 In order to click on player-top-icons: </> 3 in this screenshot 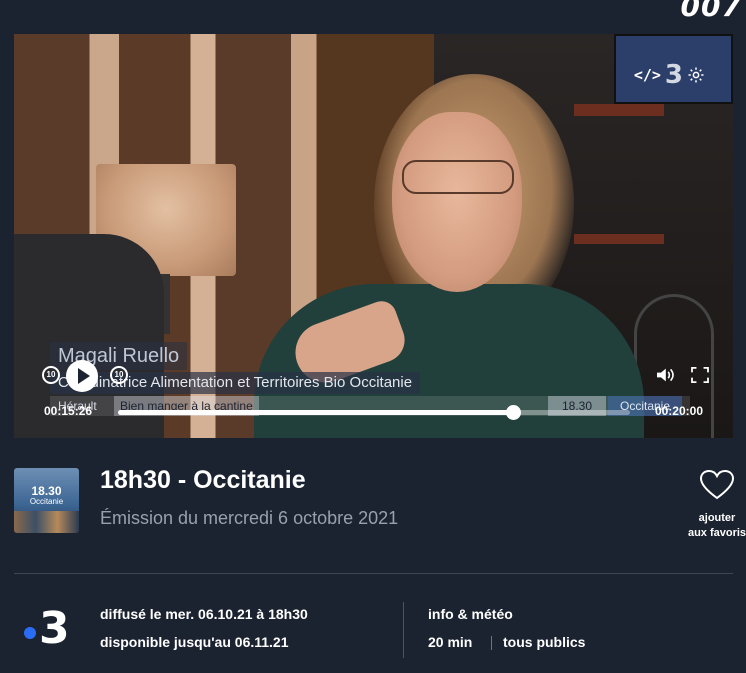, I will do `click(669, 75)`.